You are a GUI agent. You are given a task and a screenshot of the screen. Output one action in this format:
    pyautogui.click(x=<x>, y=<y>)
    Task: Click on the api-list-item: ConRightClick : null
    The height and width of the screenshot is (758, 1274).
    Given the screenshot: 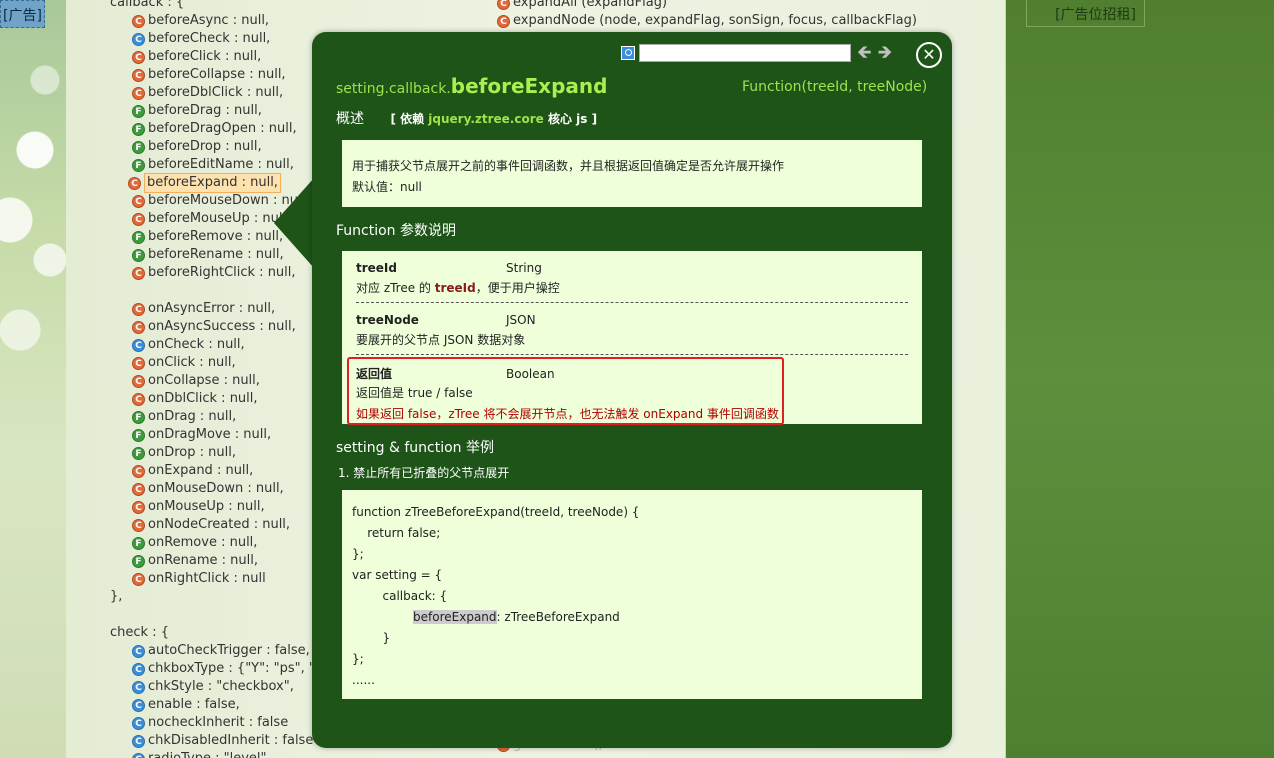 What is the action you would take?
    pyautogui.click(x=217, y=579)
    